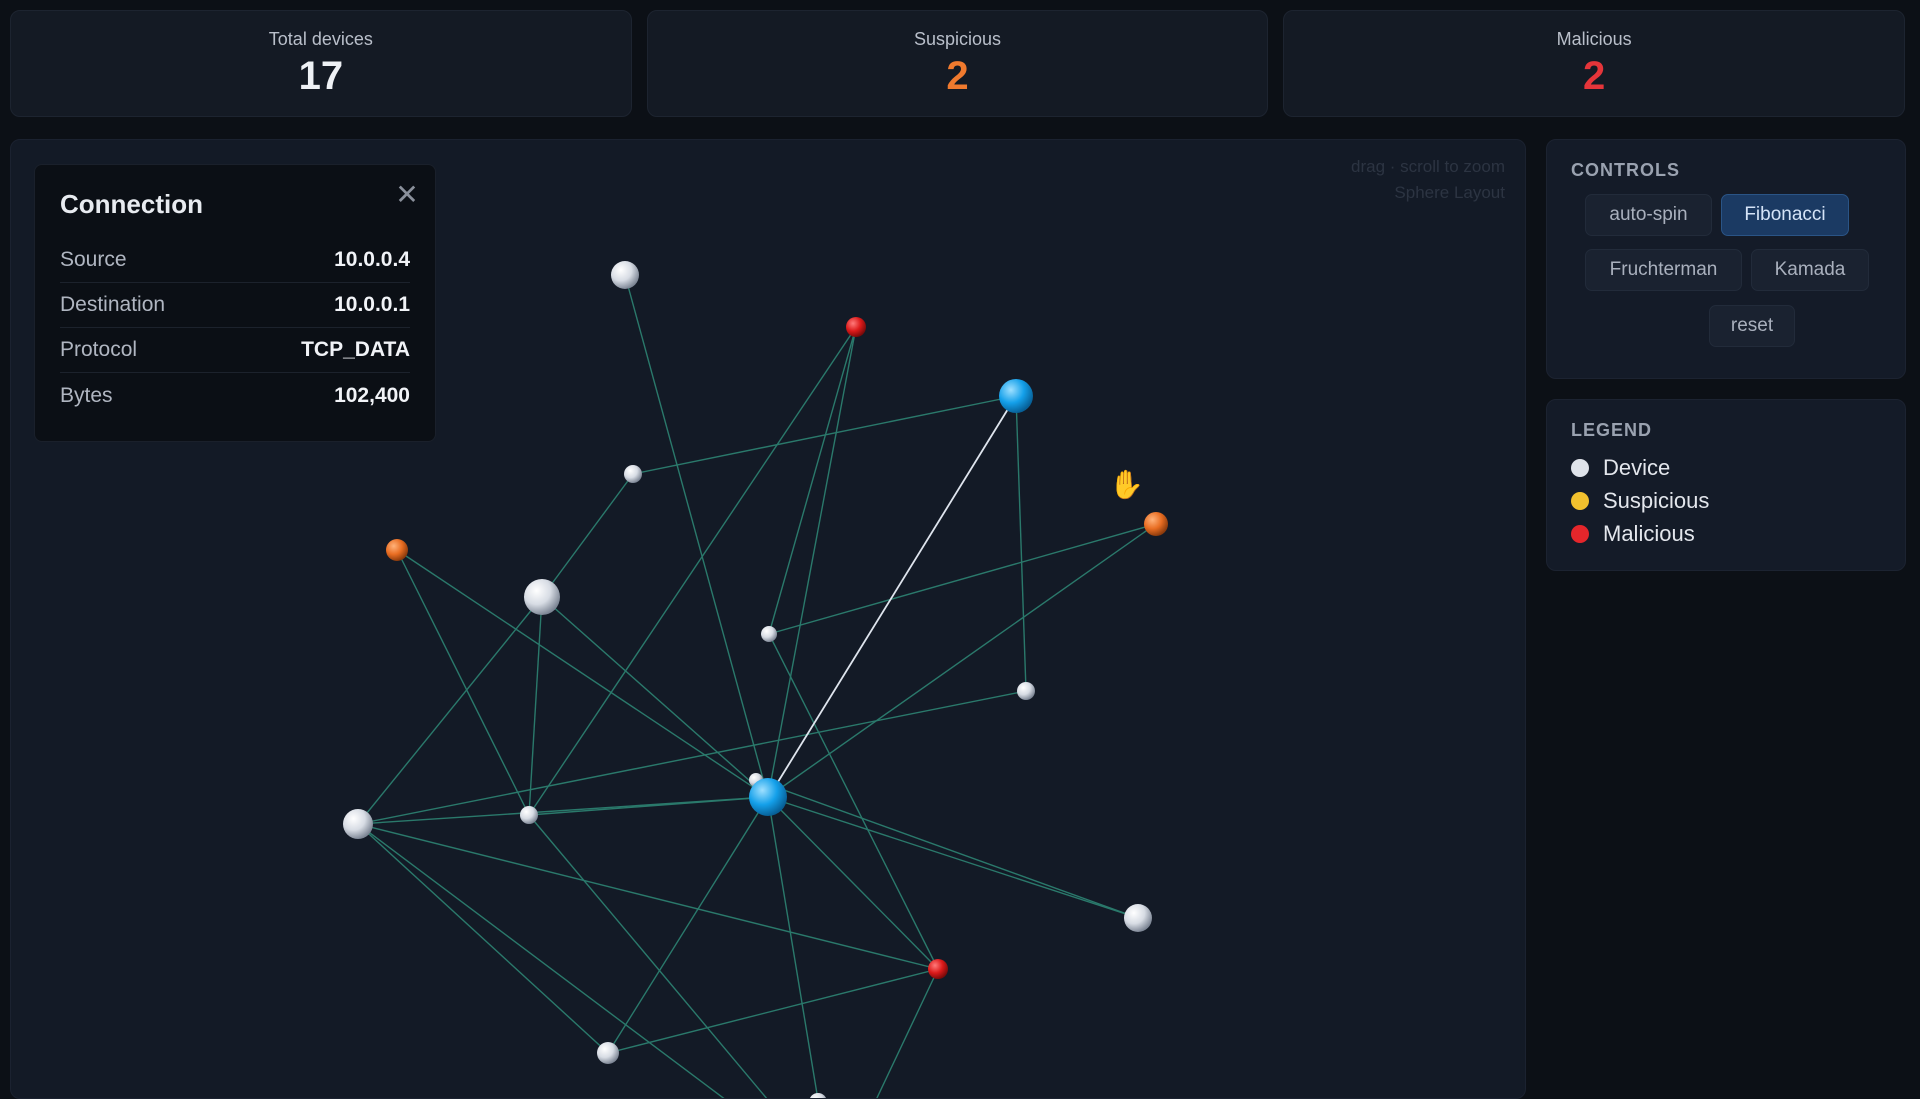 The height and width of the screenshot is (1099, 1920). I want to click on suspicious-dot-icon, so click(1580, 500).